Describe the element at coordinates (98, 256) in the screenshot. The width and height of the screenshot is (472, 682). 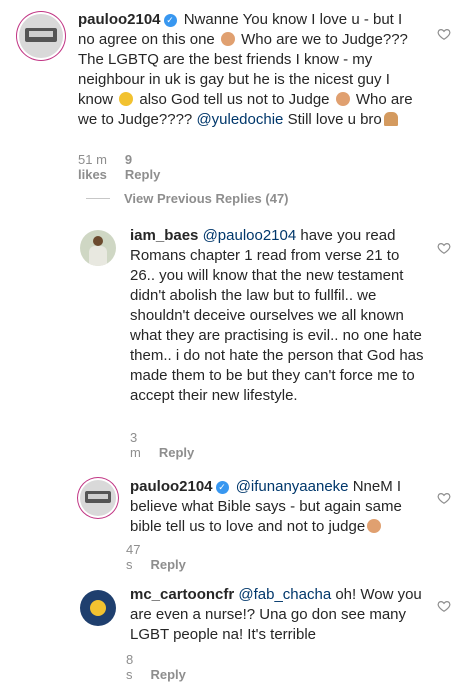
I see `avatar-image-body` at that location.